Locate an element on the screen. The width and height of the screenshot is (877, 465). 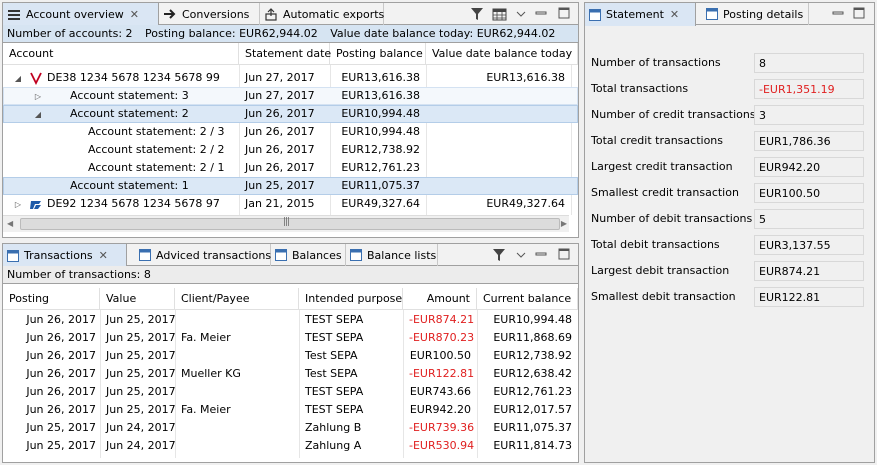
statistic-value-field: -EUR1,351.19 is located at coordinates (809, 89).